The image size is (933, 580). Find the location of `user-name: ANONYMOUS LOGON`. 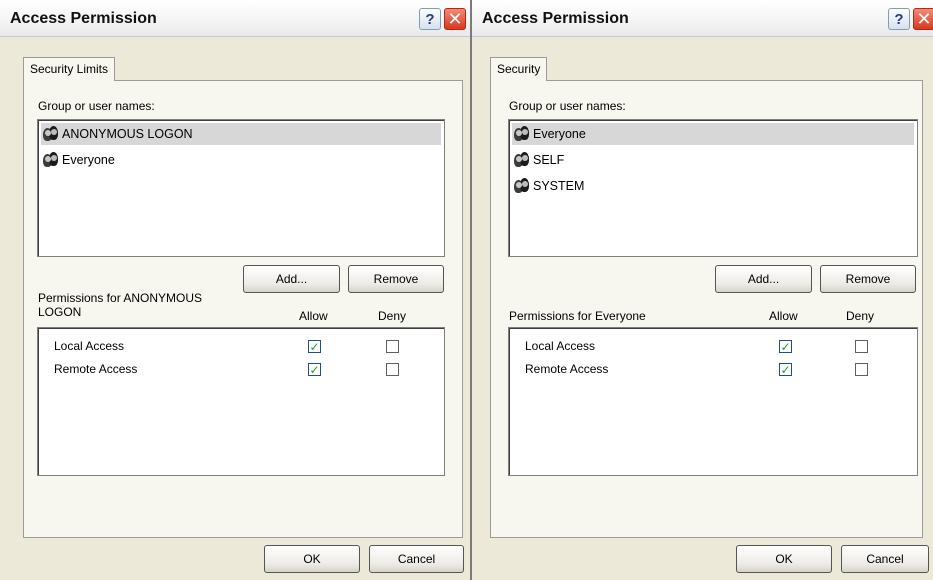

user-name: ANONYMOUS LOGON is located at coordinates (127, 134).